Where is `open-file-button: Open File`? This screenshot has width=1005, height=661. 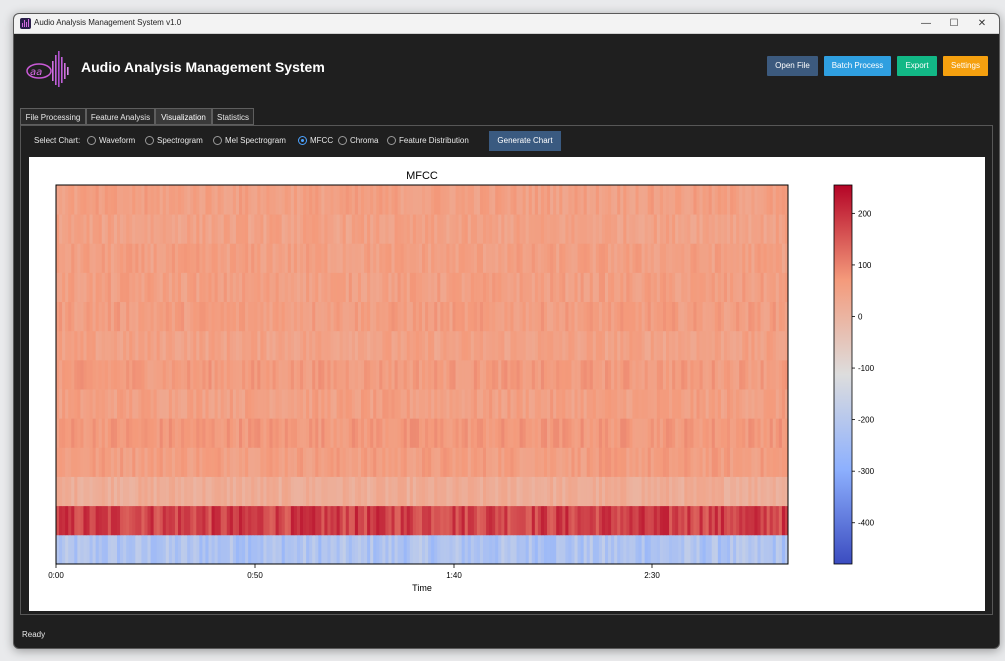
open-file-button: Open File is located at coordinates (792, 66).